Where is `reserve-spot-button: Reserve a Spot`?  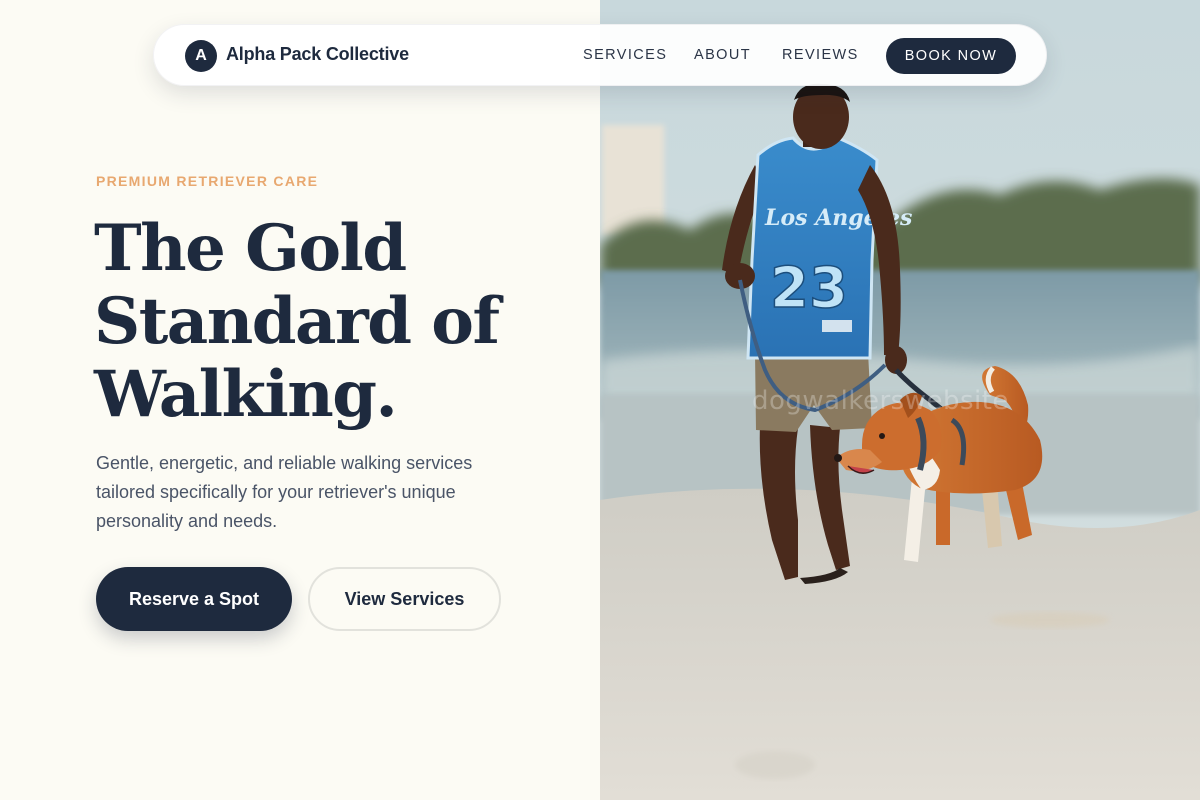
reserve-spot-button: Reserve a Spot is located at coordinates (194, 599).